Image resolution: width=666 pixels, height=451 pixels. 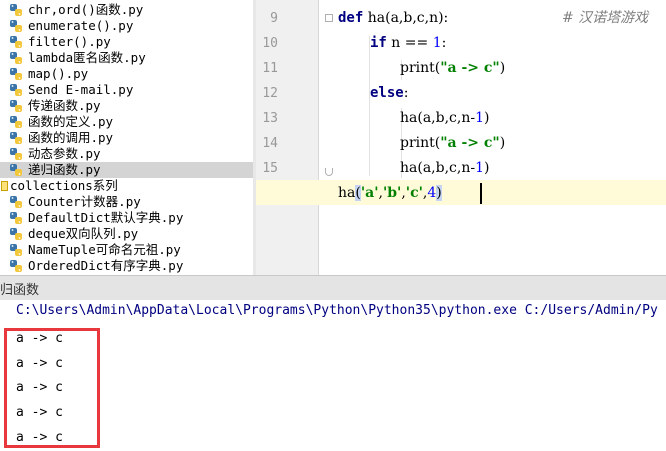 What do you see at coordinates (64, 185) in the screenshot?
I see `tree-item-label: collections系列` at bounding box center [64, 185].